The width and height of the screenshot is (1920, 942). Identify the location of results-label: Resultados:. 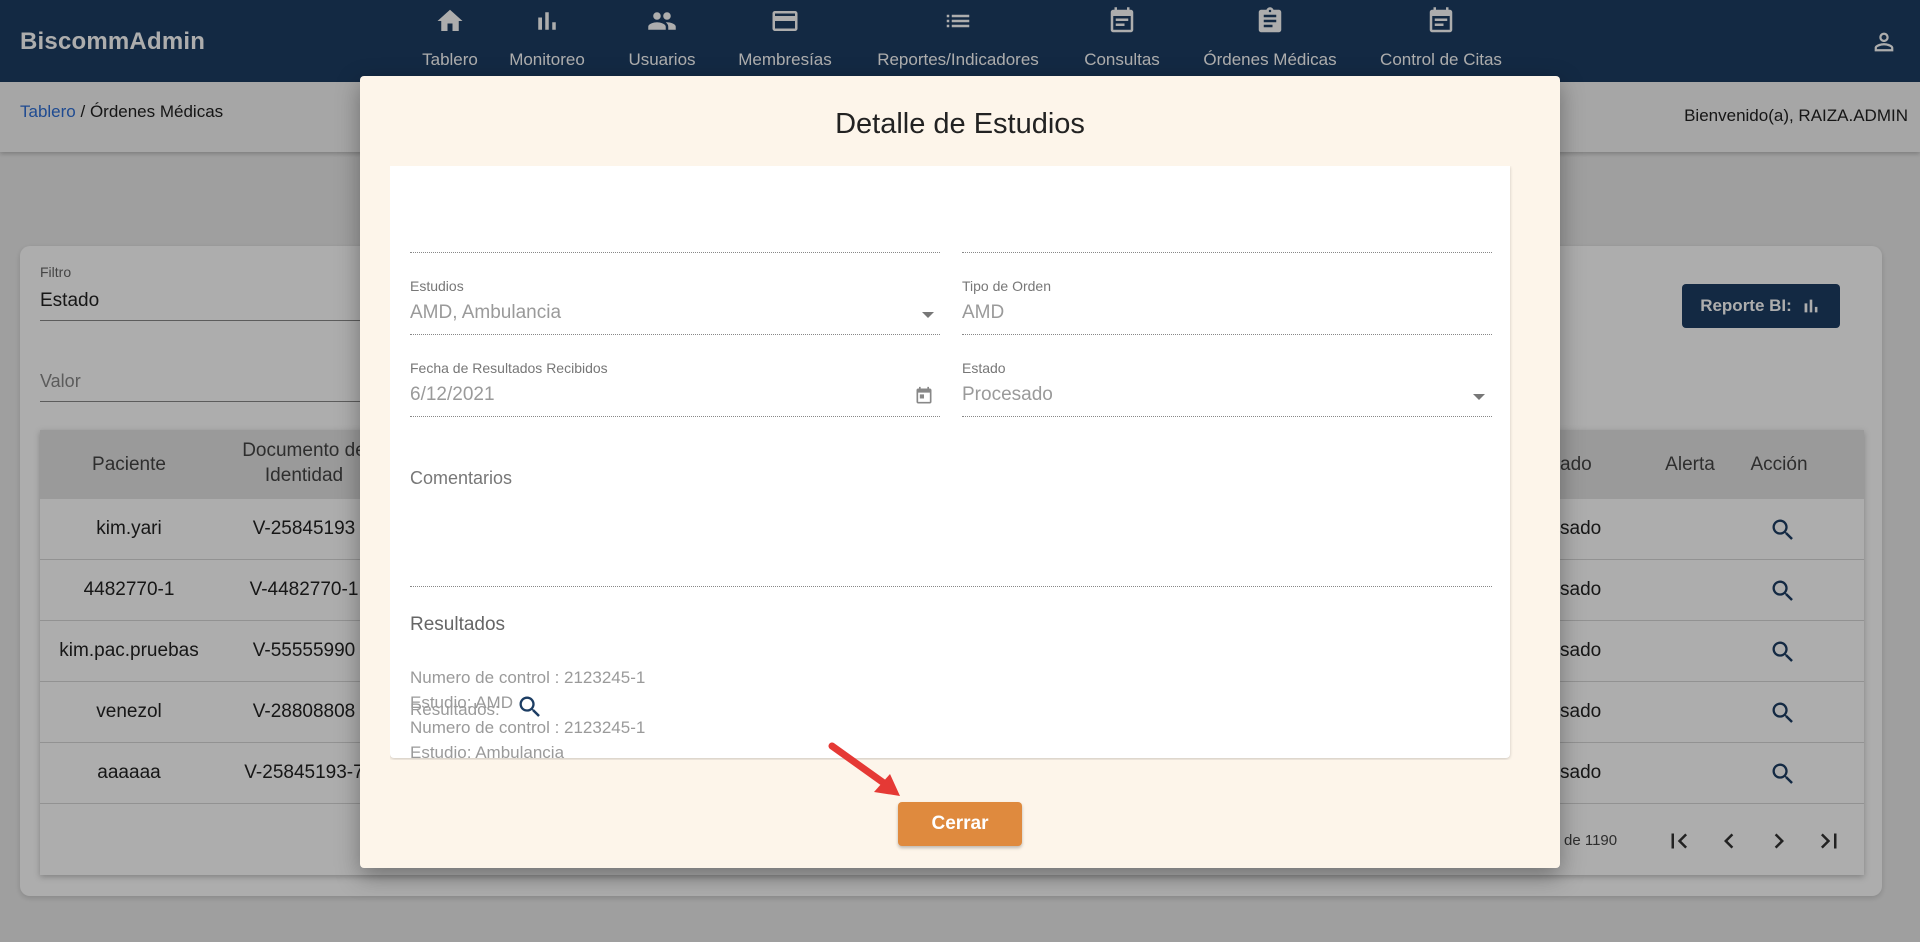
(455, 709).